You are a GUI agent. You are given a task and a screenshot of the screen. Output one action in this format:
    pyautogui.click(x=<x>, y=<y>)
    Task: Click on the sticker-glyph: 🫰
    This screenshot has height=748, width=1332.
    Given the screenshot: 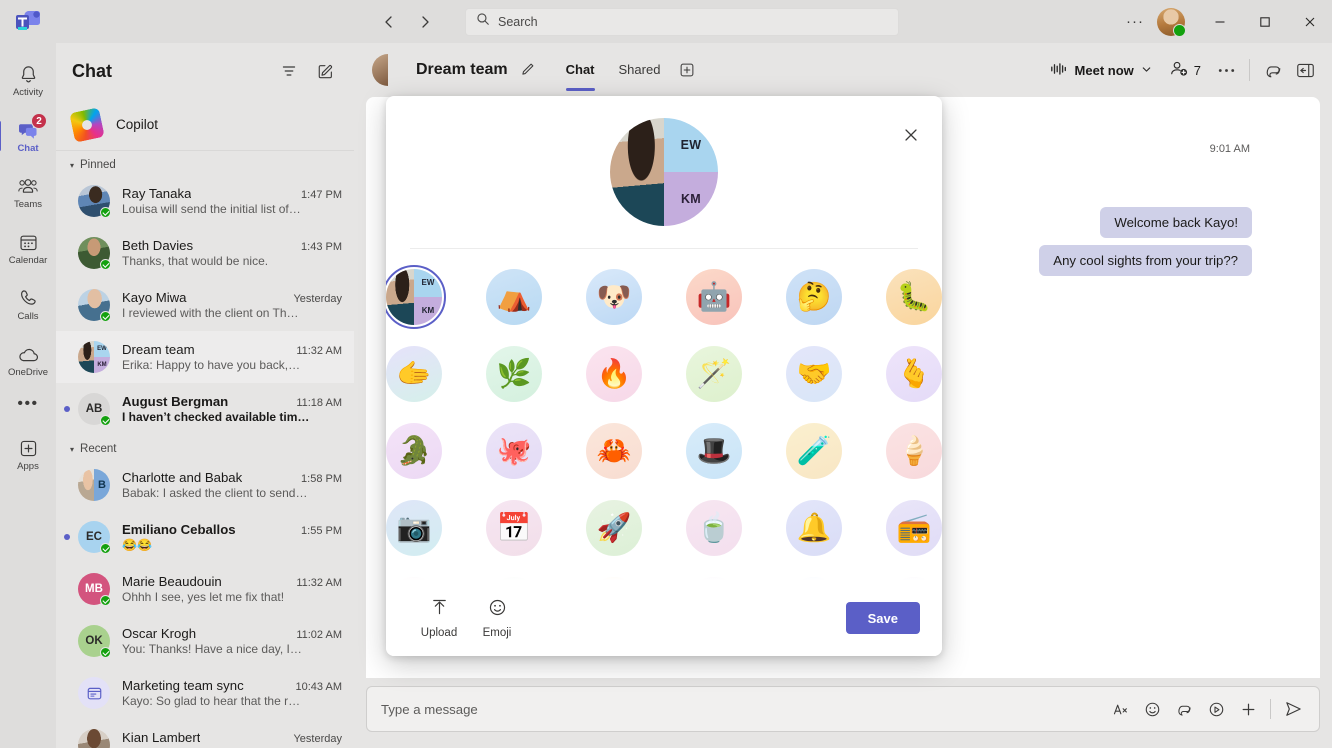 What is the action you would take?
    pyautogui.click(x=914, y=373)
    